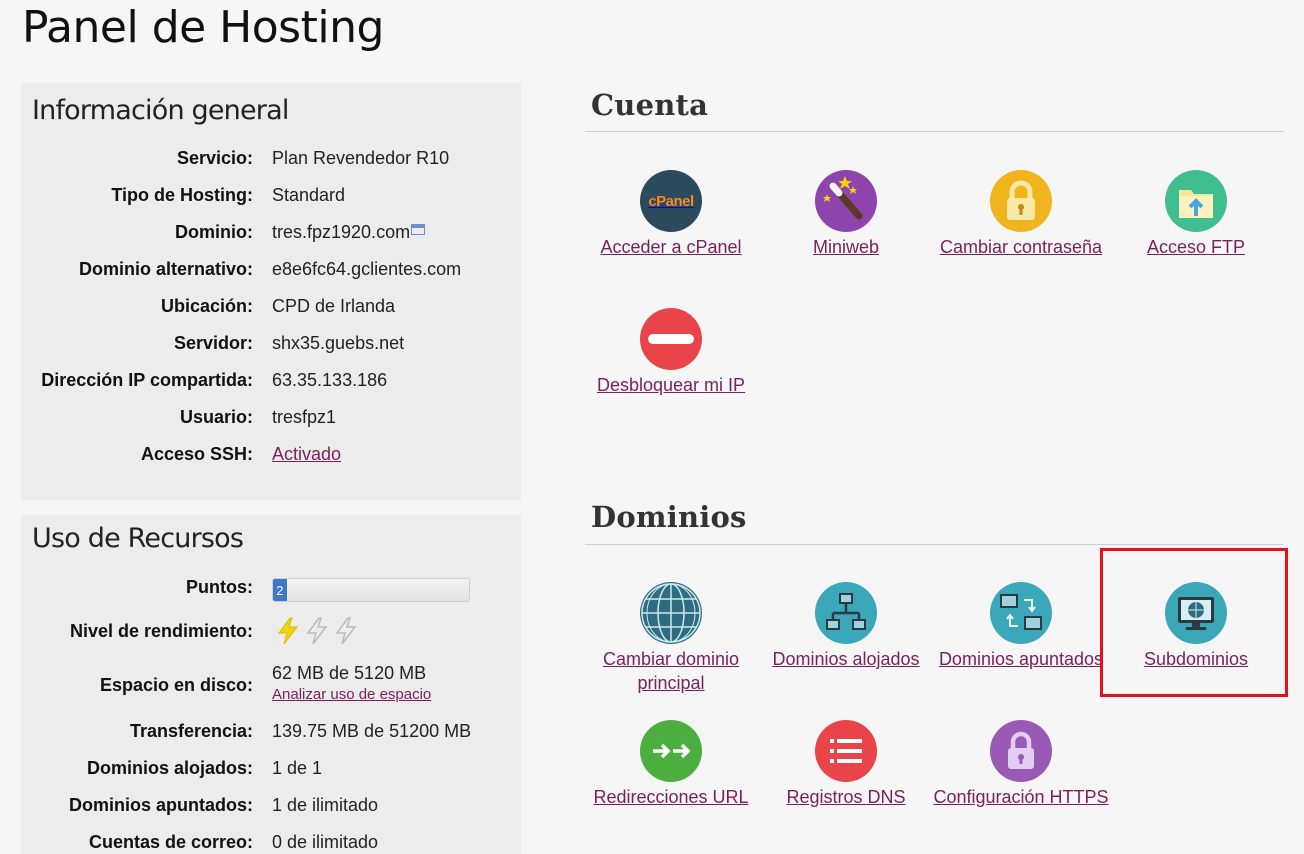  I want to click on resource-label: Espacio en disco:, so click(176, 685).